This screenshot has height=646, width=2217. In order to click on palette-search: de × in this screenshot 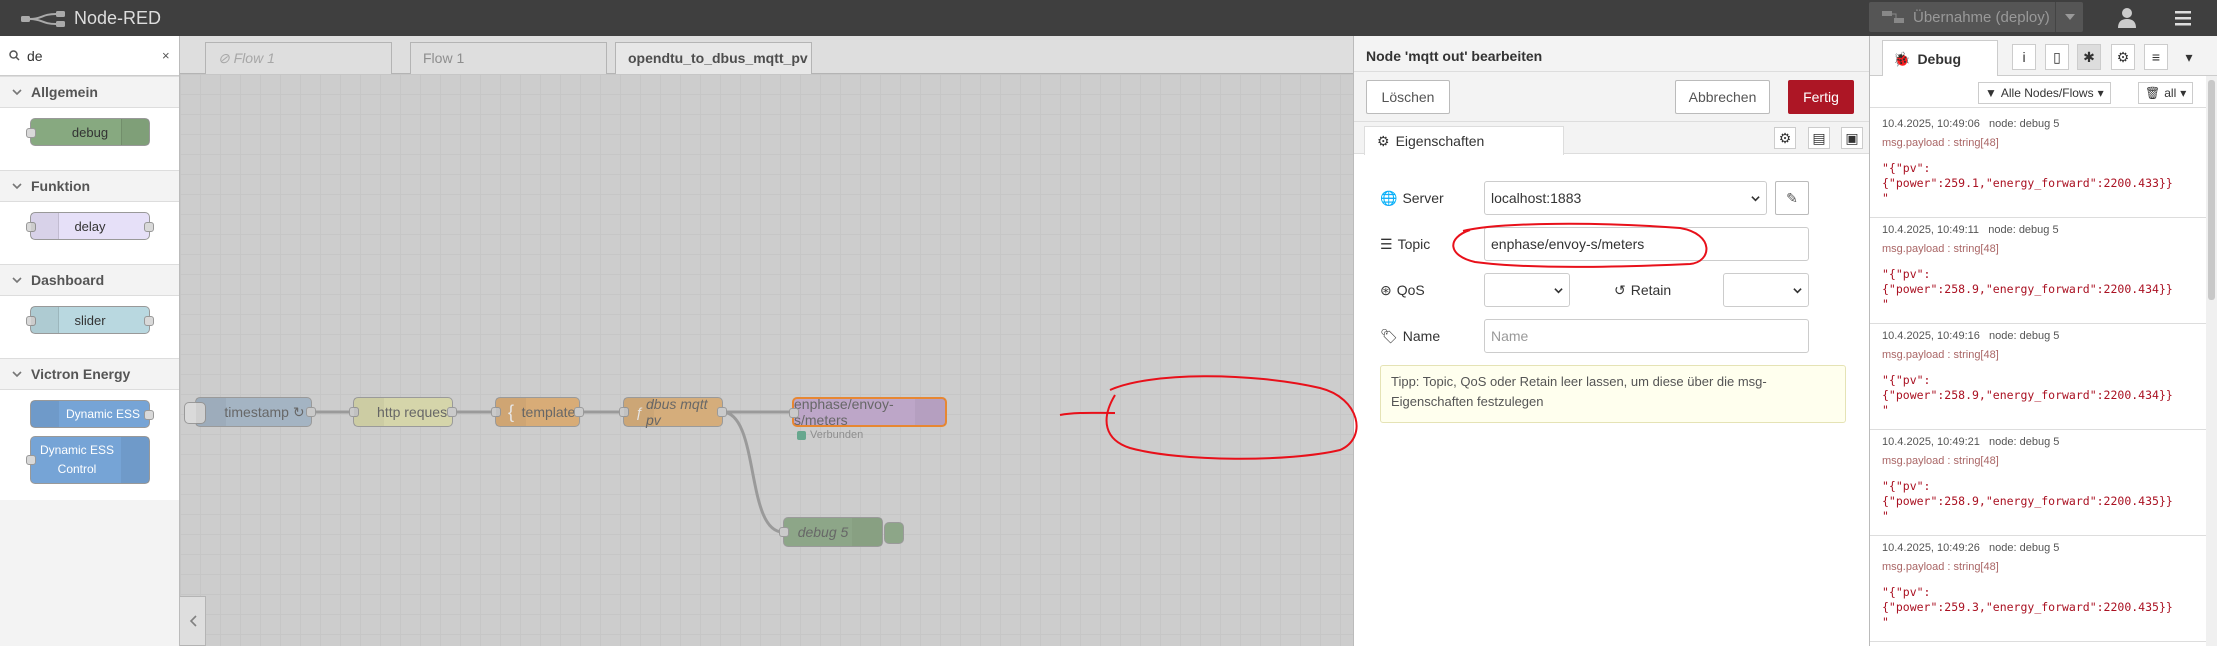, I will do `click(89, 56)`.